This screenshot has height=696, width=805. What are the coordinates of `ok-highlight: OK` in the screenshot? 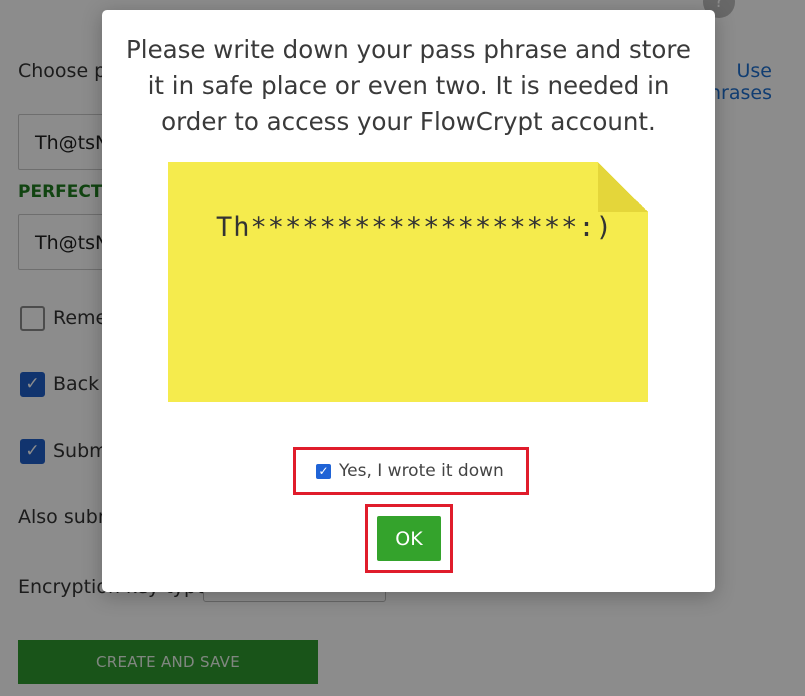 It's located at (409, 538).